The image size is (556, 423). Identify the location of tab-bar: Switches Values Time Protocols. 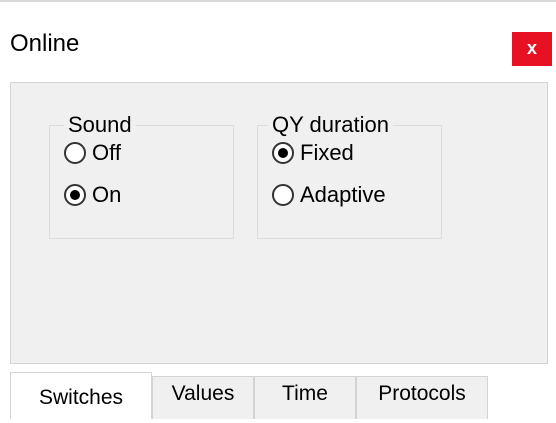
(283, 395).